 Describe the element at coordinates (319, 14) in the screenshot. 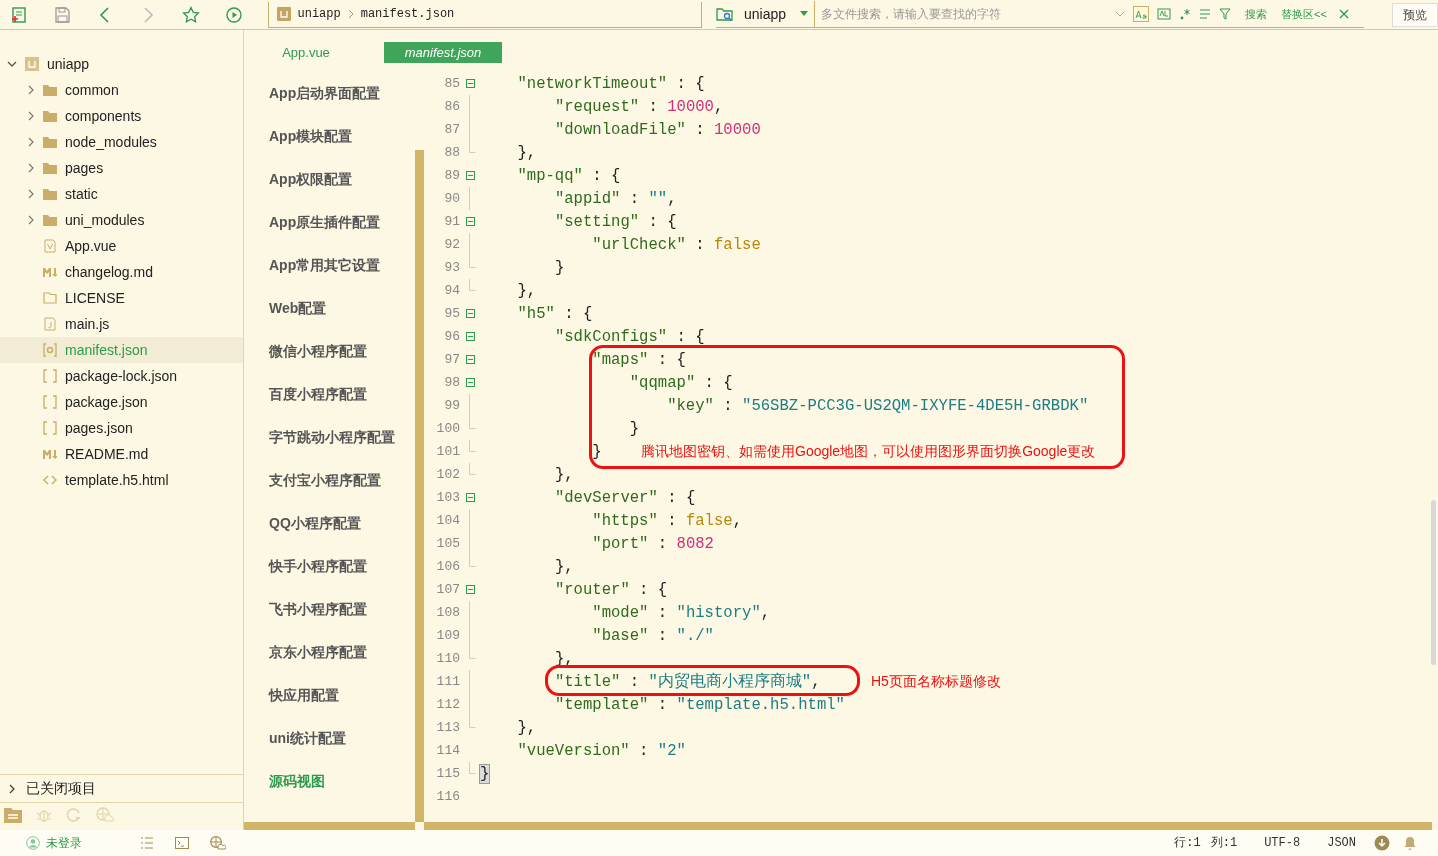

I see `breadcrumb-item: uniapp` at that location.